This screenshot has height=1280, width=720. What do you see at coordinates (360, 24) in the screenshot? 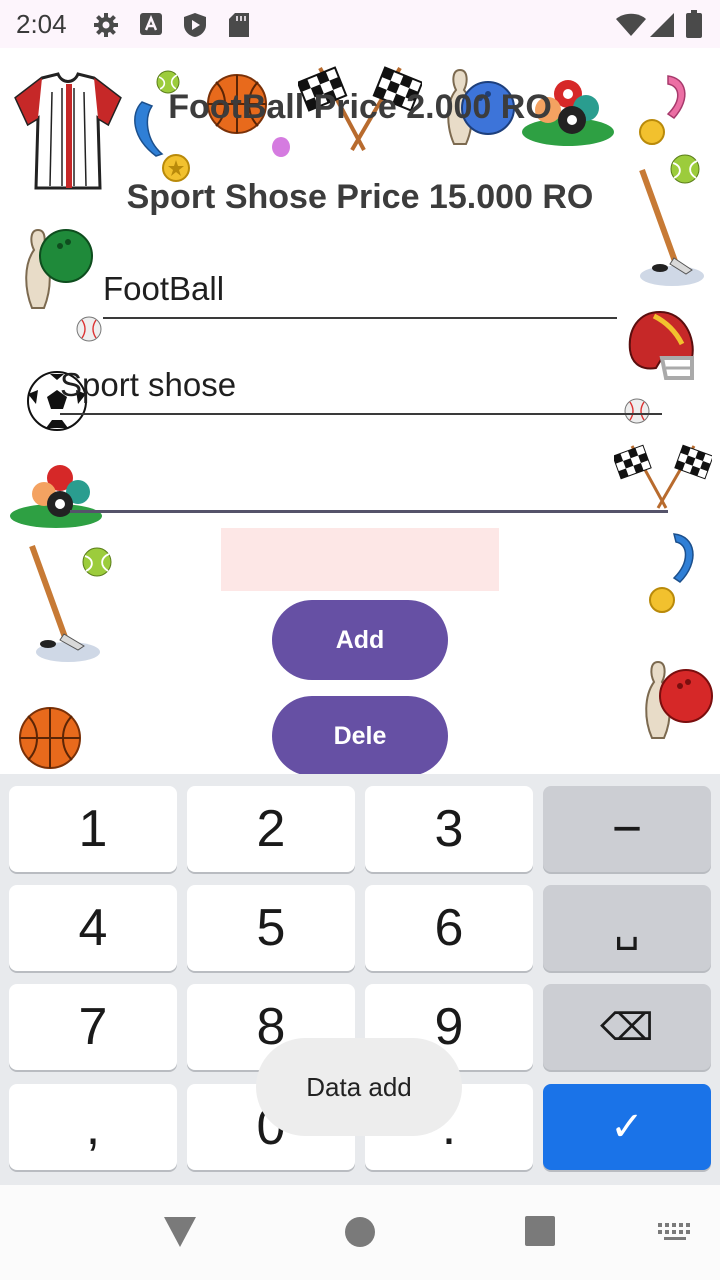
I see `status-bar: 2:04` at bounding box center [360, 24].